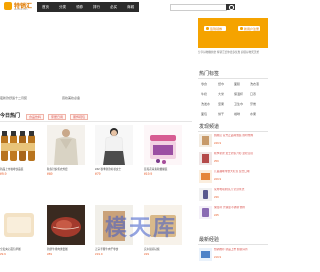 The width and height of the screenshot is (320, 272). What do you see at coordinates (221, 84) in the screenshot?
I see `hot-tag-link: 纸巾` at bounding box center [221, 84].